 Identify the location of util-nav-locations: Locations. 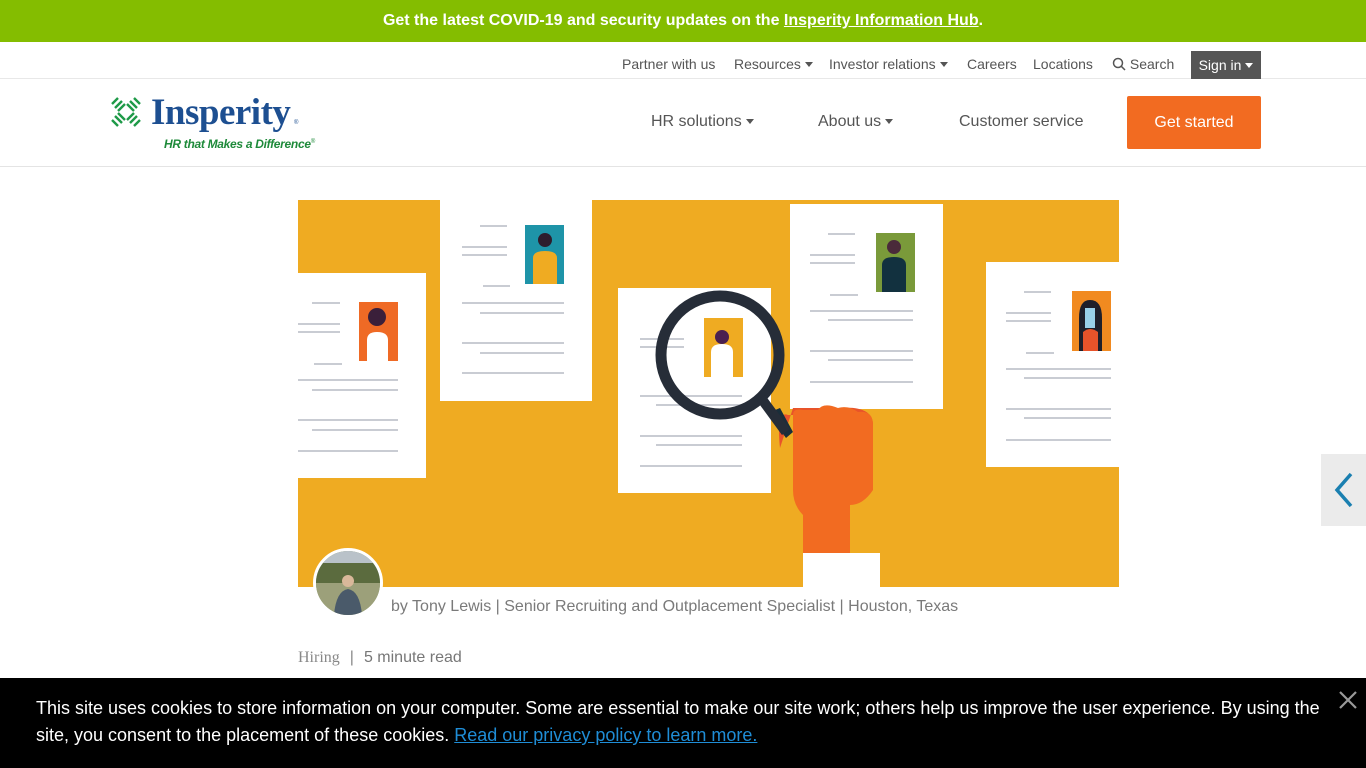
(1063, 64).